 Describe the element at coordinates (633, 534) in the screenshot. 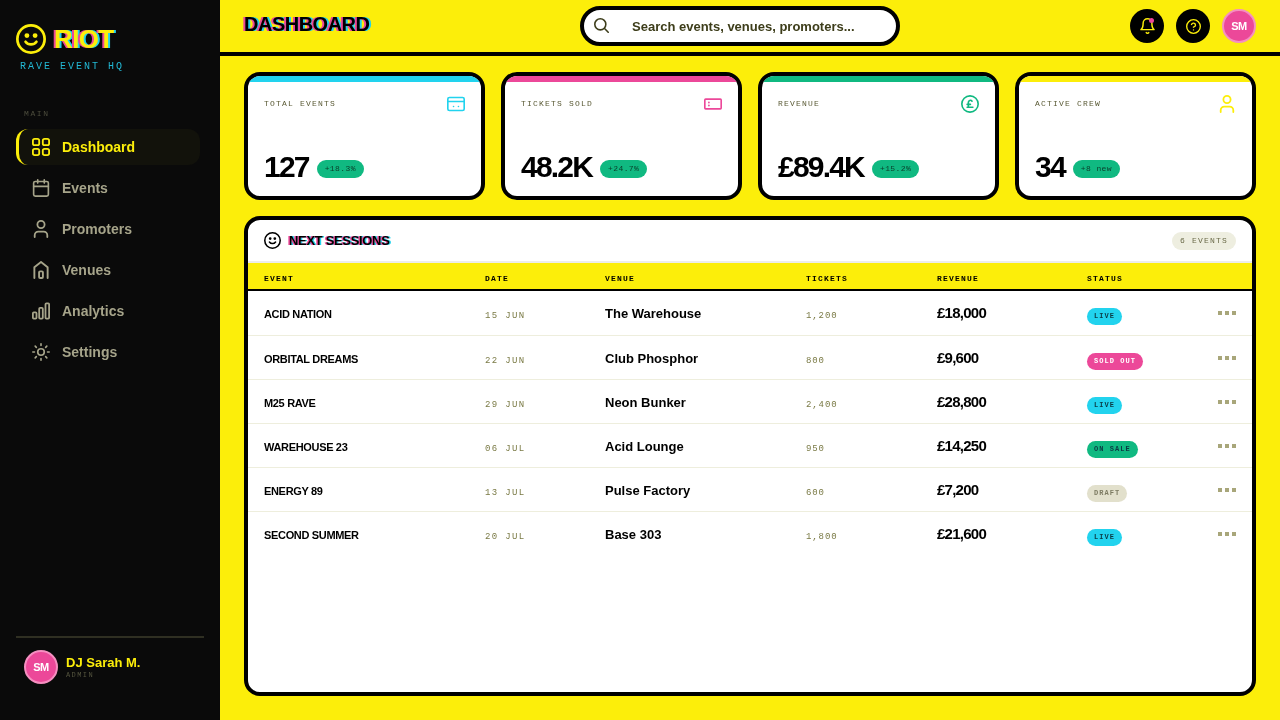

I see `venue-name: Base 303` at that location.